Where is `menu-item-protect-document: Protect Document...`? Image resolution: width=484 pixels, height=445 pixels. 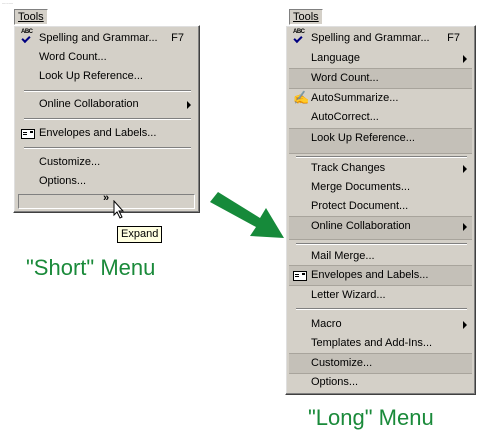 menu-item-protect-document: Protect Document... is located at coordinates (380, 206).